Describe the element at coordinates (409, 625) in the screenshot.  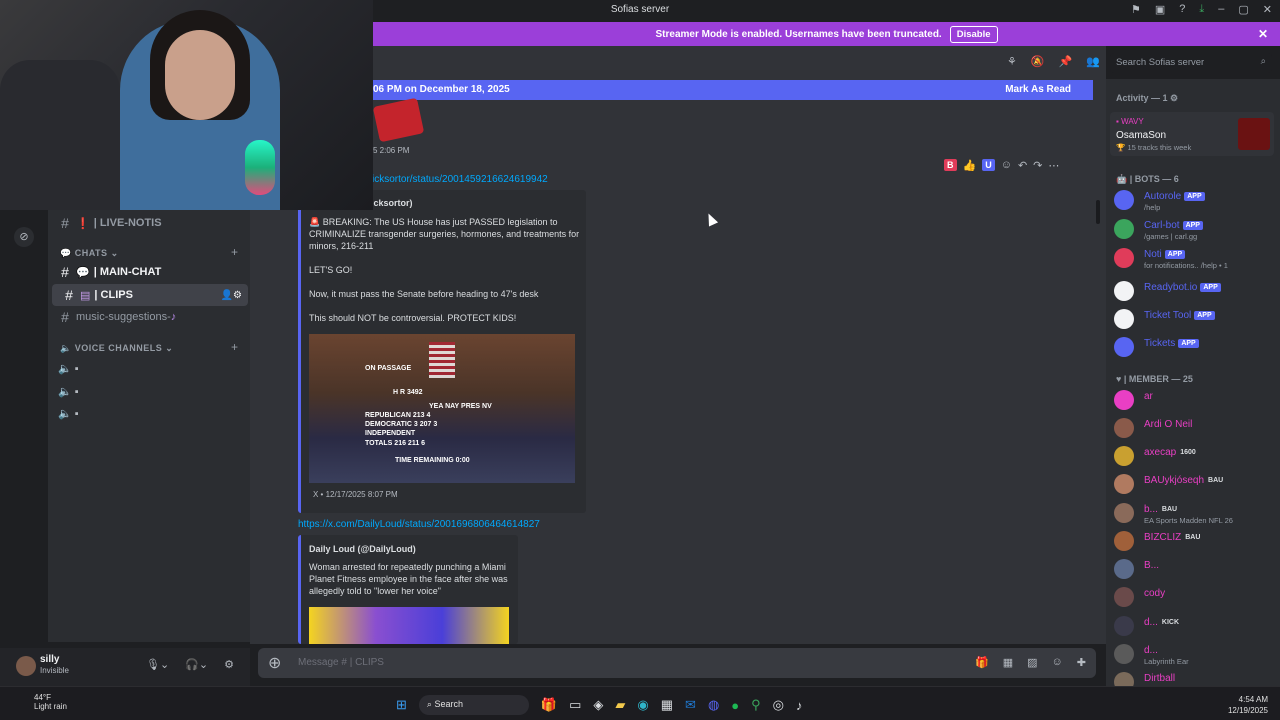
I see `embed-image` at that location.